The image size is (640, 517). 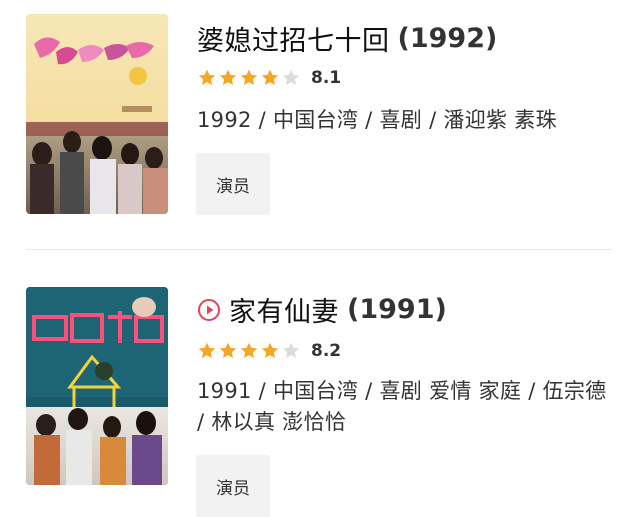 I want to click on movie-year: (1992), so click(x=447, y=38).